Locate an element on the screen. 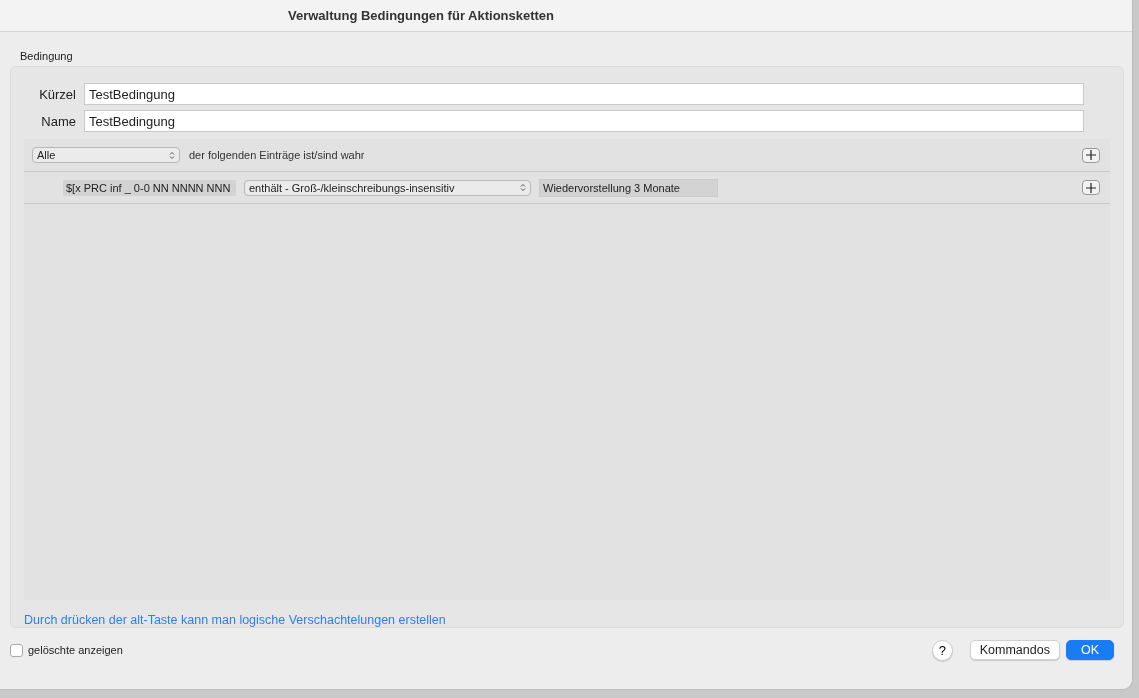  ok-button: OK is located at coordinates (1089, 650).